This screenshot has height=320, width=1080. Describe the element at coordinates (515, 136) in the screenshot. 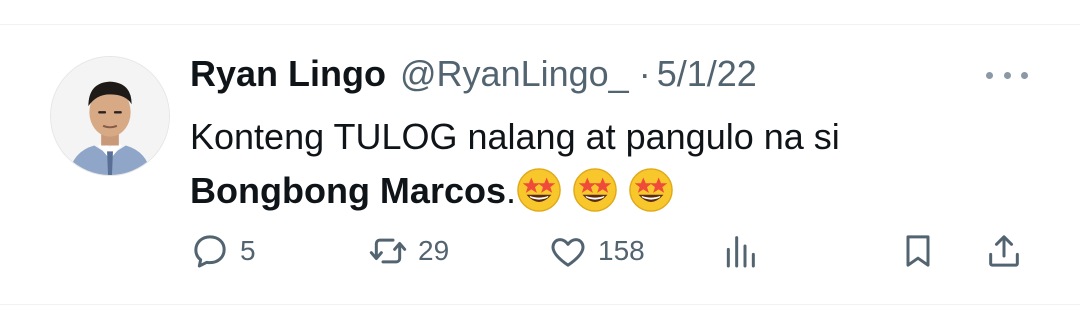

I see `tweet-text-line-1: Konteng TULOG nalang at pangulo na si` at that location.